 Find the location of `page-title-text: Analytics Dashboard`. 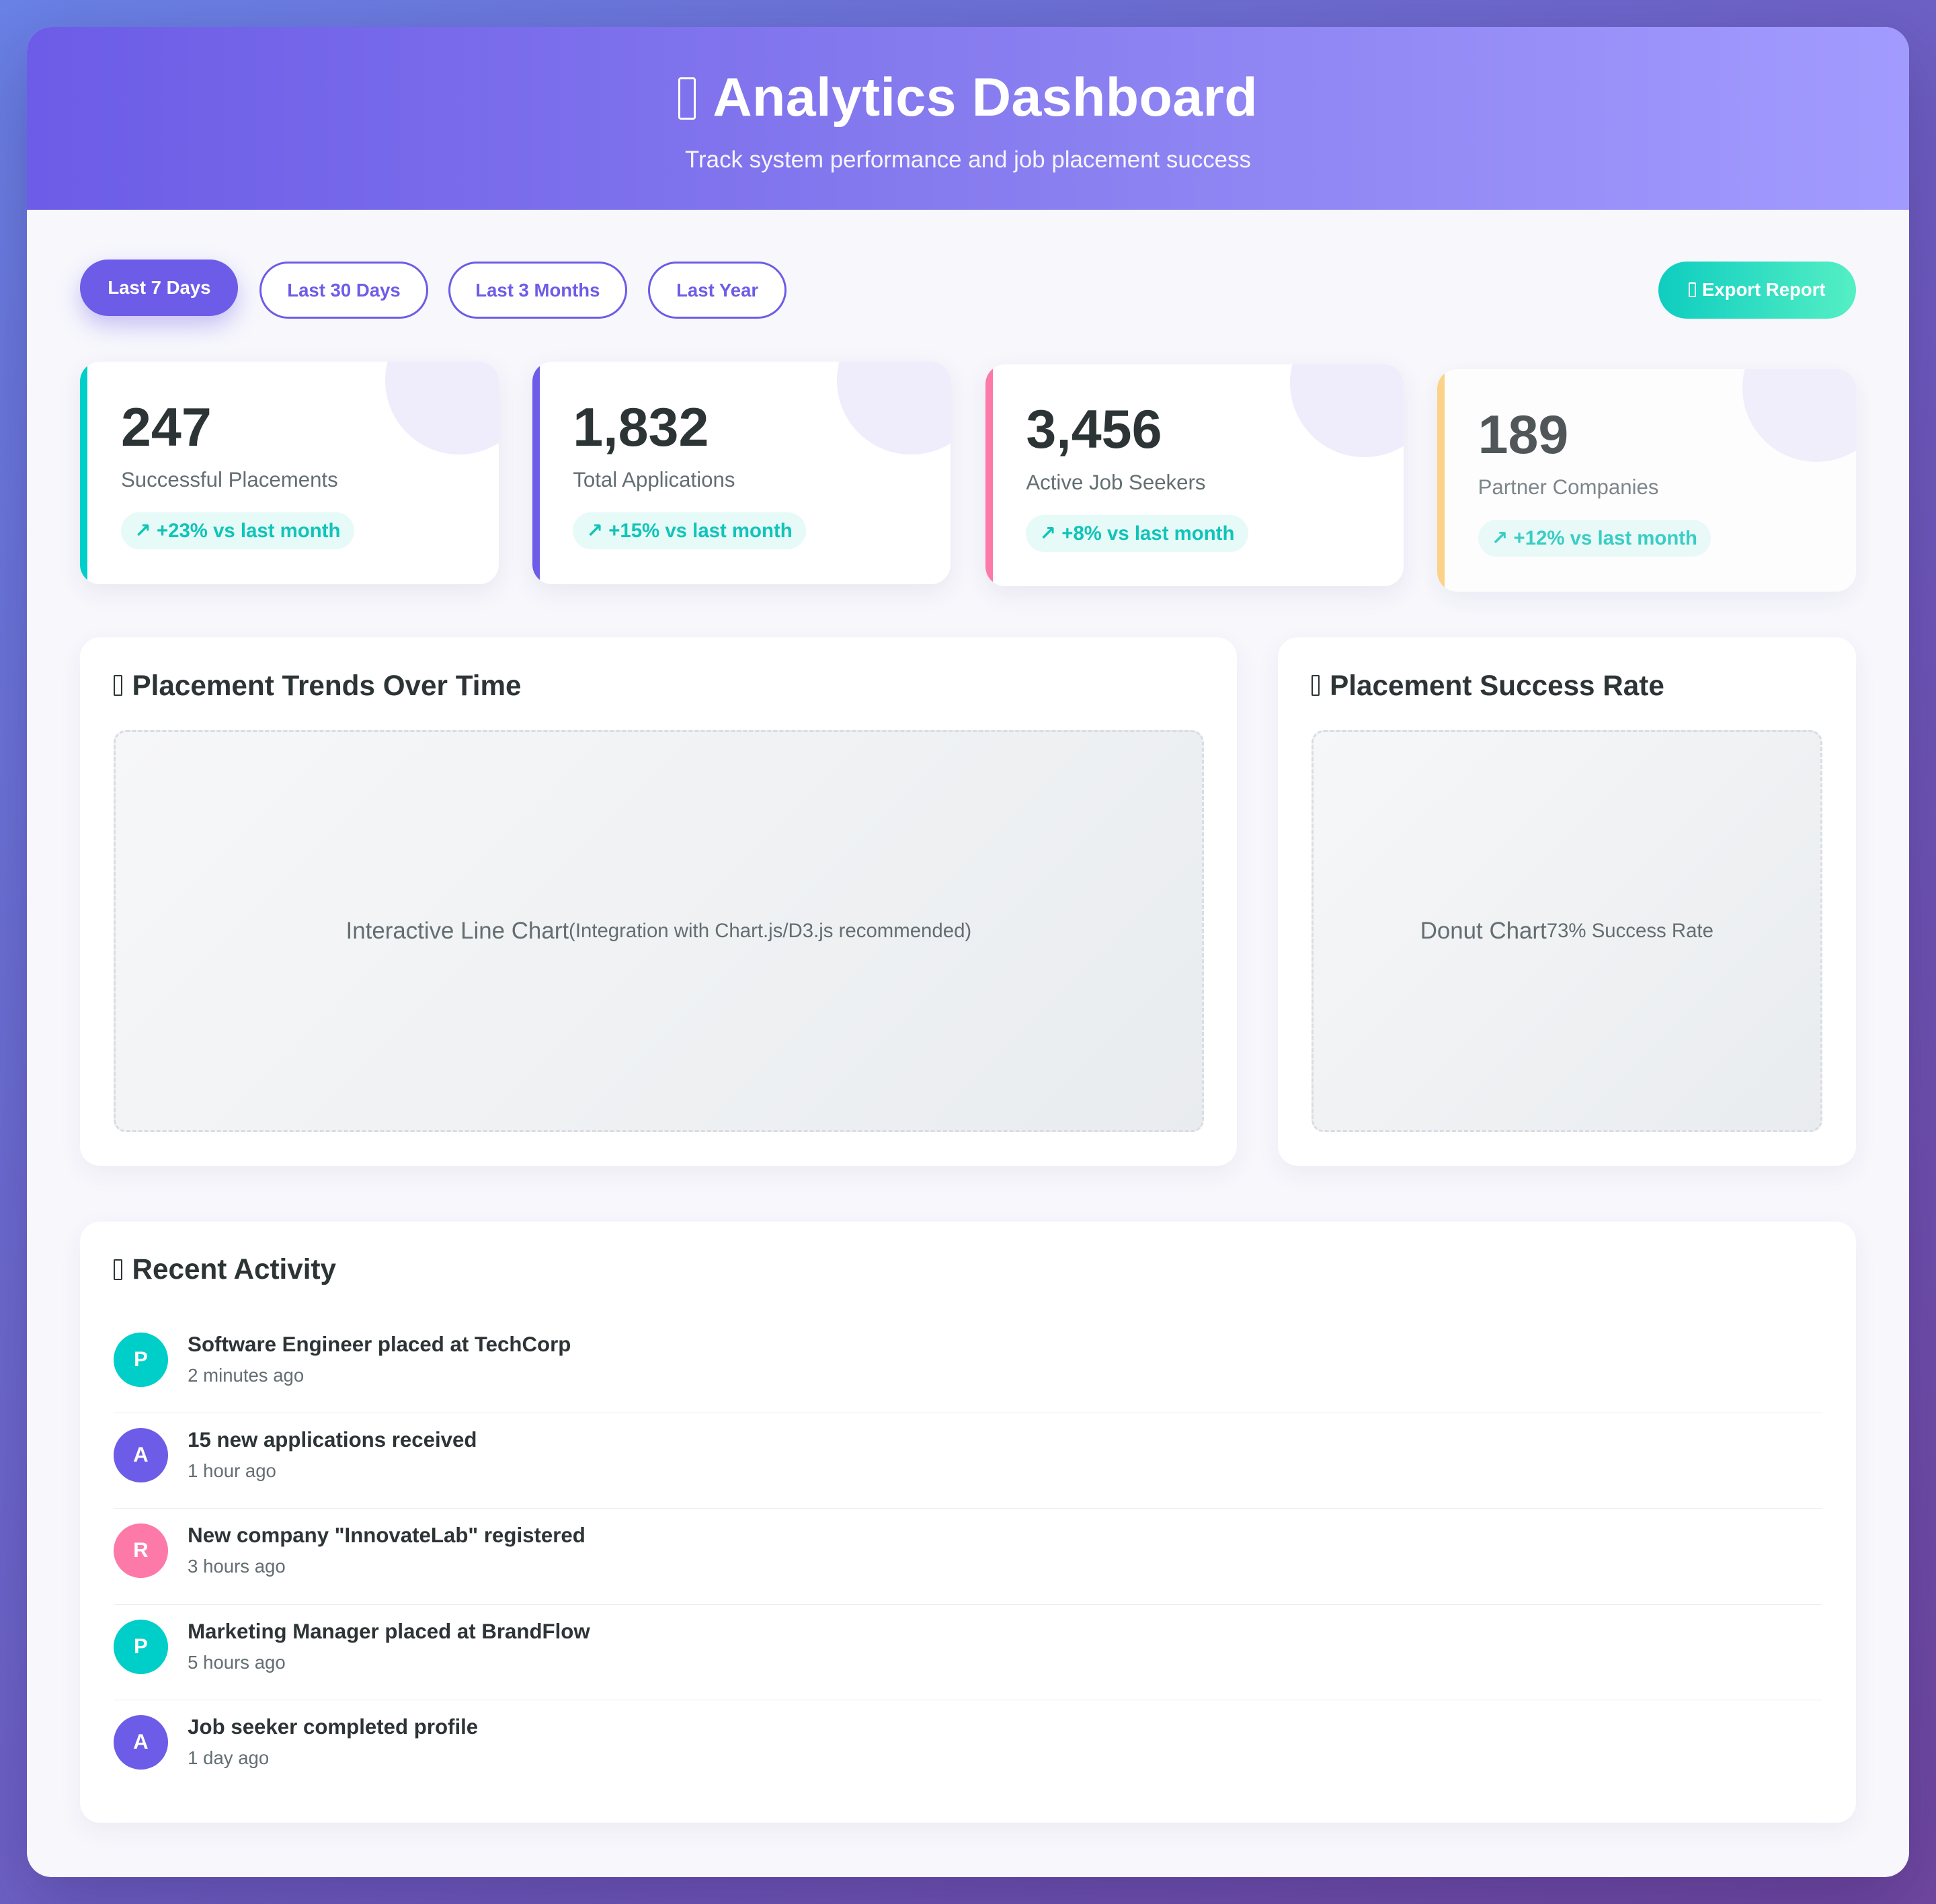

page-title-text: Analytics Dashboard is located at coordinates (985, 97).